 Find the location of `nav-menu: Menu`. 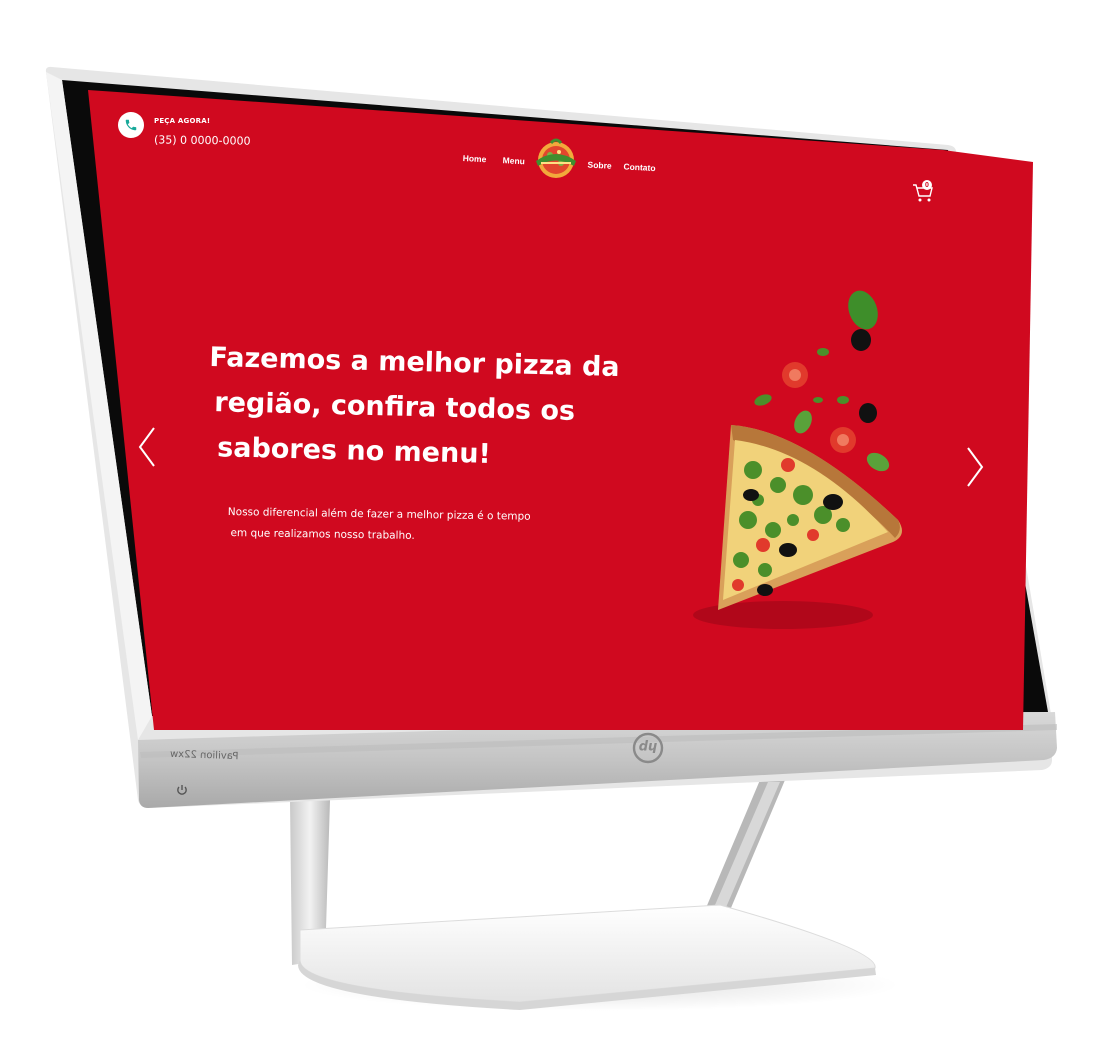

nav-menu: Menu is located at coordinates (513, 160).